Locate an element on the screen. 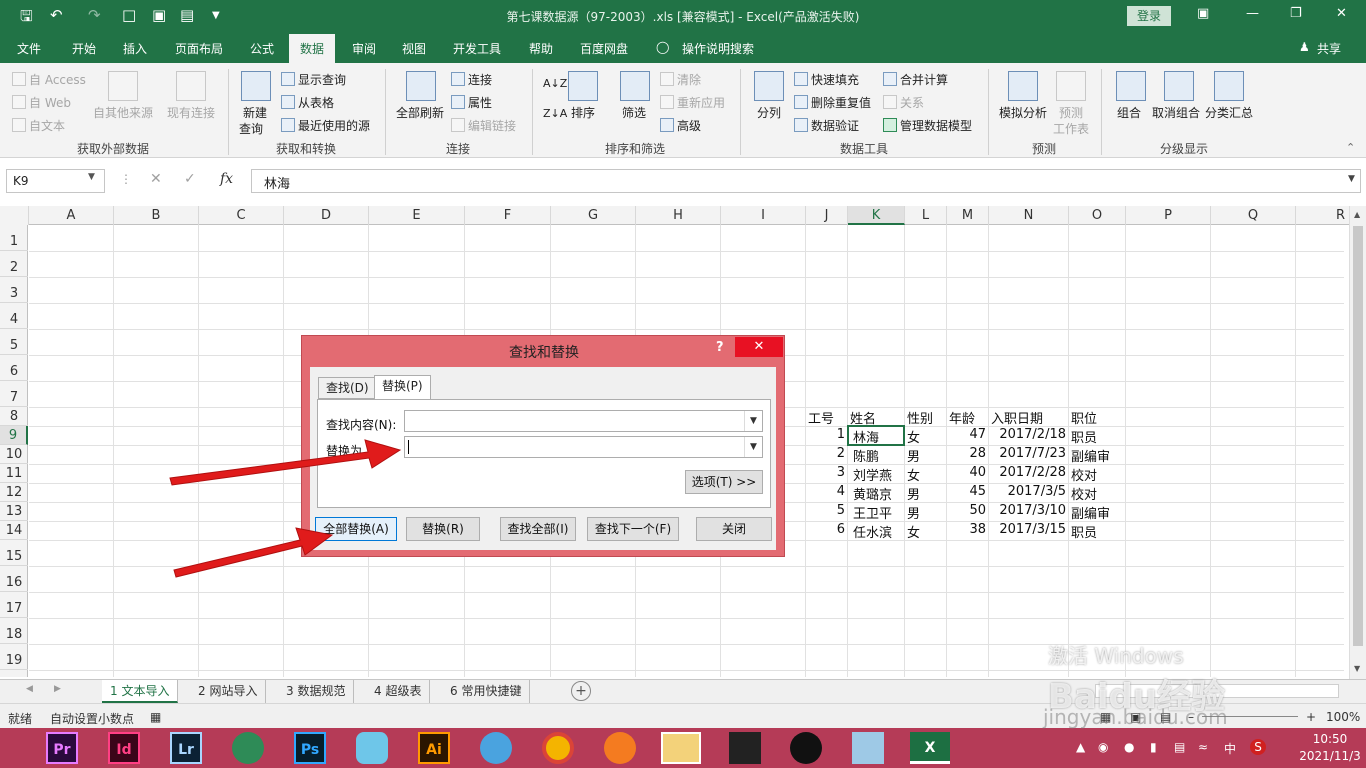 This screenshot has width=1366, height=768. sort-desc-icon: Z↓A is located at coordinates (555, 113).